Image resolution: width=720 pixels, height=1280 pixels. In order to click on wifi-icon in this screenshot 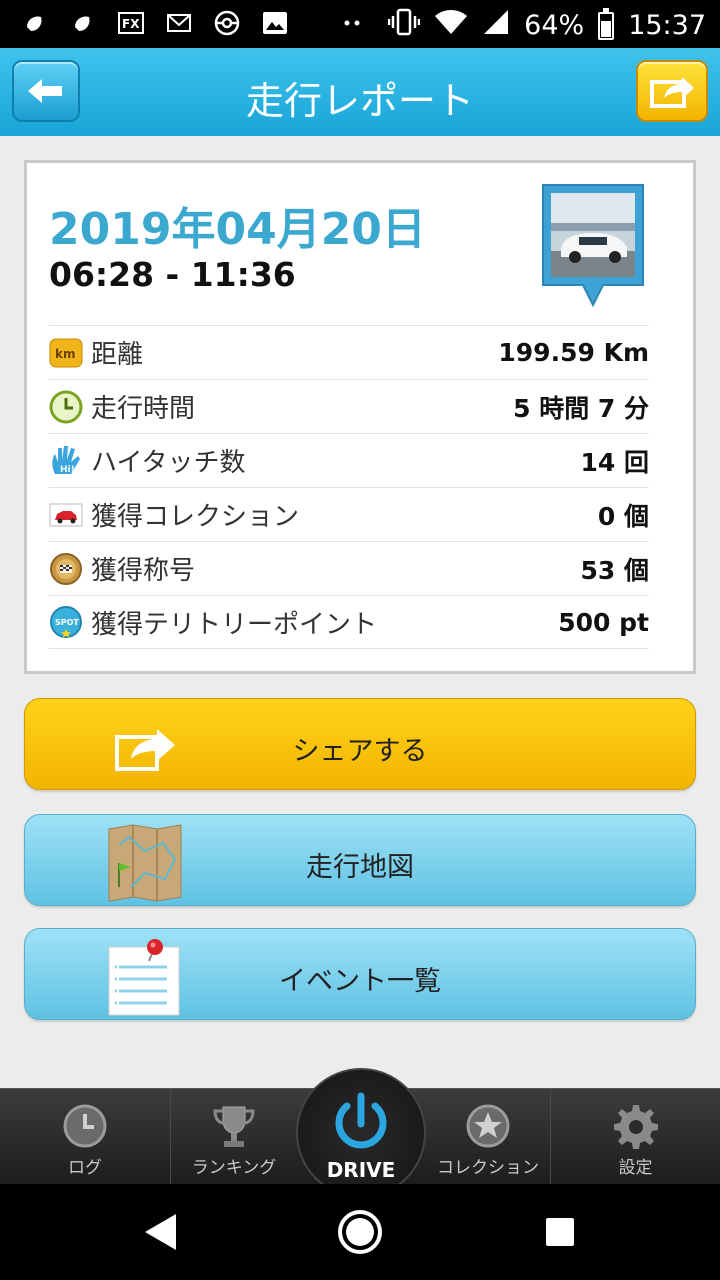, I will do `click(451, 25)`.